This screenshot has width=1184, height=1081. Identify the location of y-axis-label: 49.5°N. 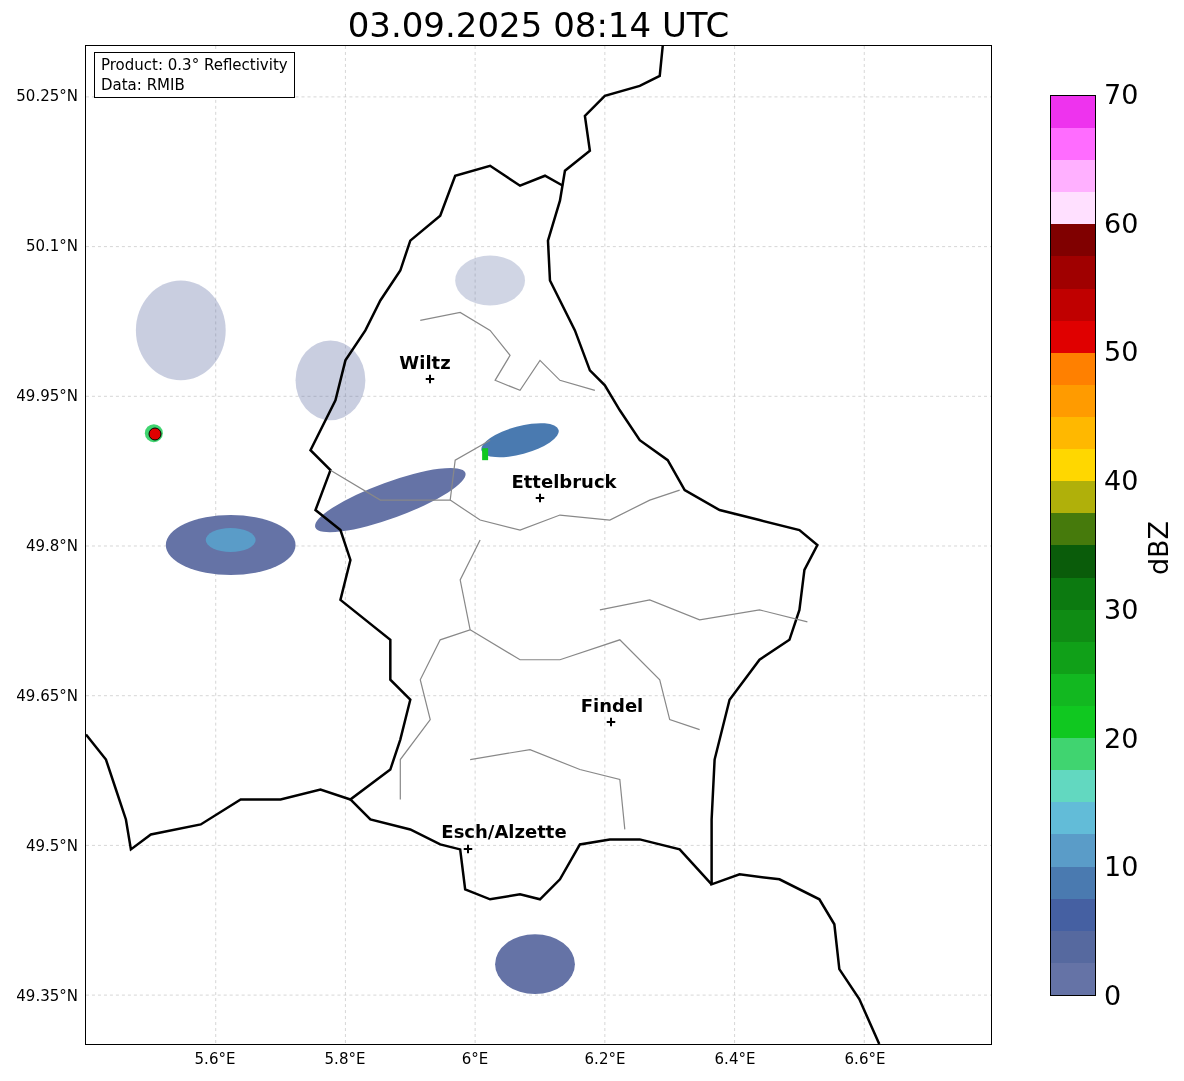
(51, 846).